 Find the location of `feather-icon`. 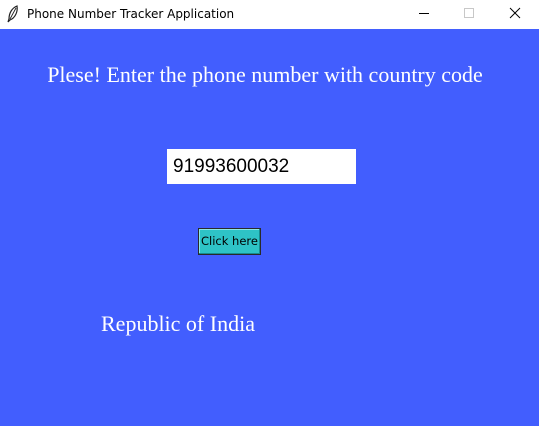

feather-icon is located at coordinates (13, 14).